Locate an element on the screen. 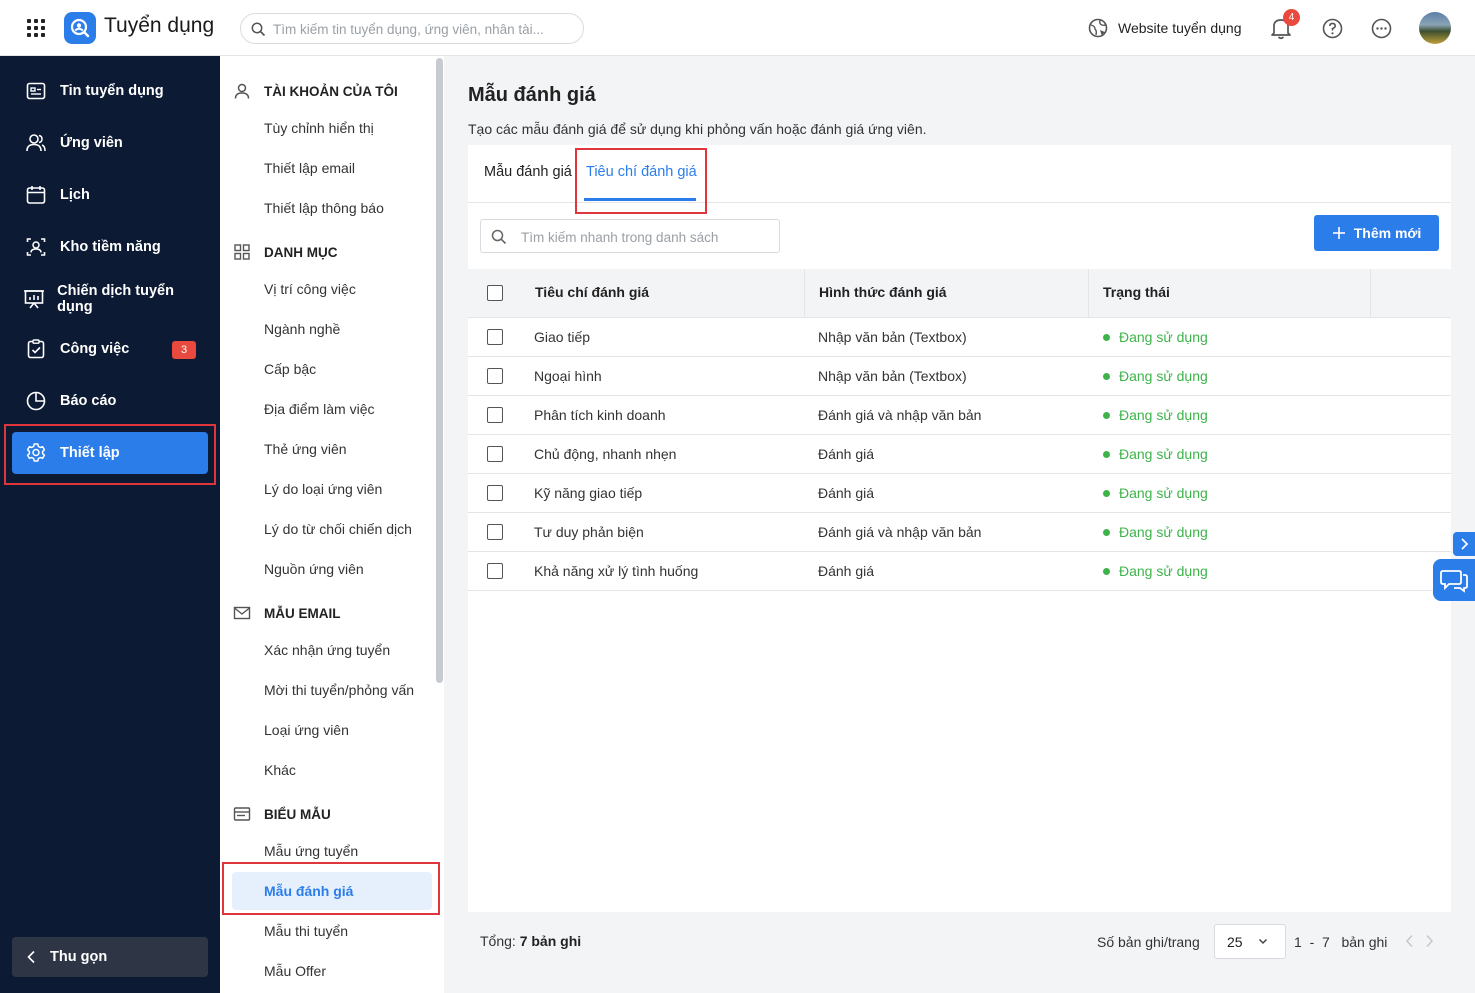 The width and height of the screenshot is (1475, 993). menu-item-candidate-rejection: Loại ứng viên is located at coordinates (306, 730).